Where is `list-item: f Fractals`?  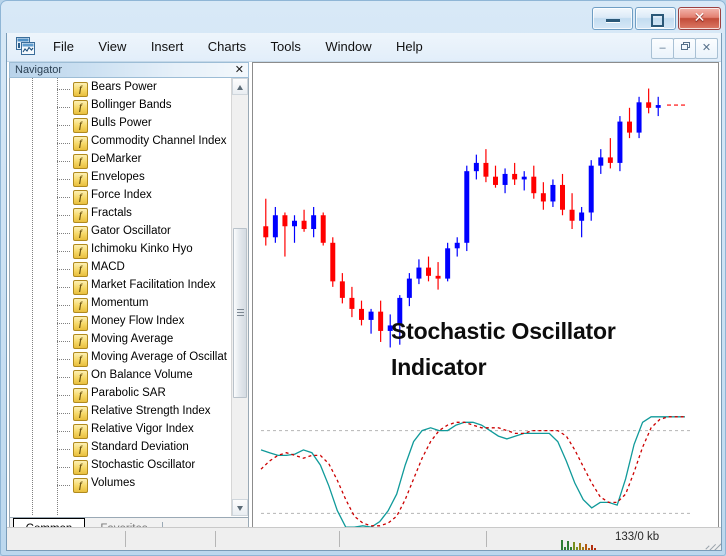
list-item: f Fractals is located at coordinates (121, 215).